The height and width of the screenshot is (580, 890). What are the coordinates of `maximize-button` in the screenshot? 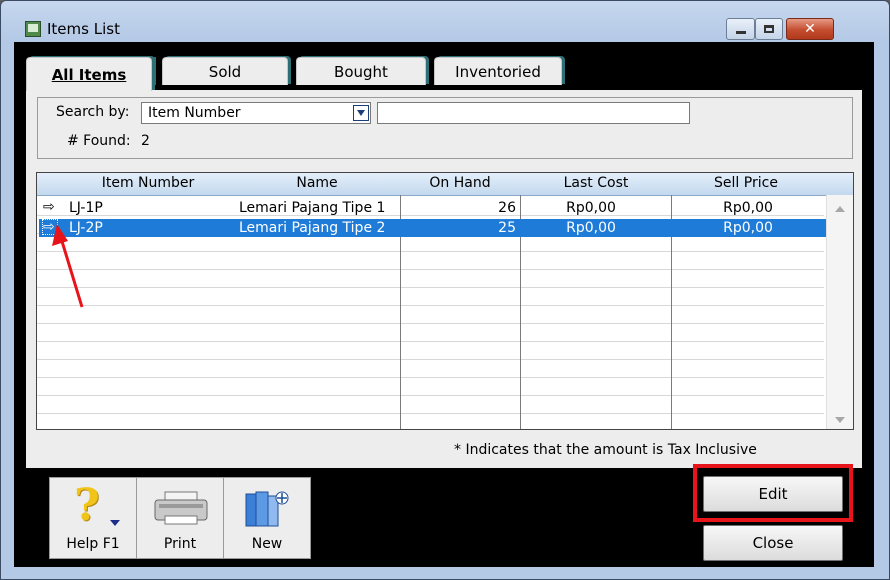 It's located at (769, 29).